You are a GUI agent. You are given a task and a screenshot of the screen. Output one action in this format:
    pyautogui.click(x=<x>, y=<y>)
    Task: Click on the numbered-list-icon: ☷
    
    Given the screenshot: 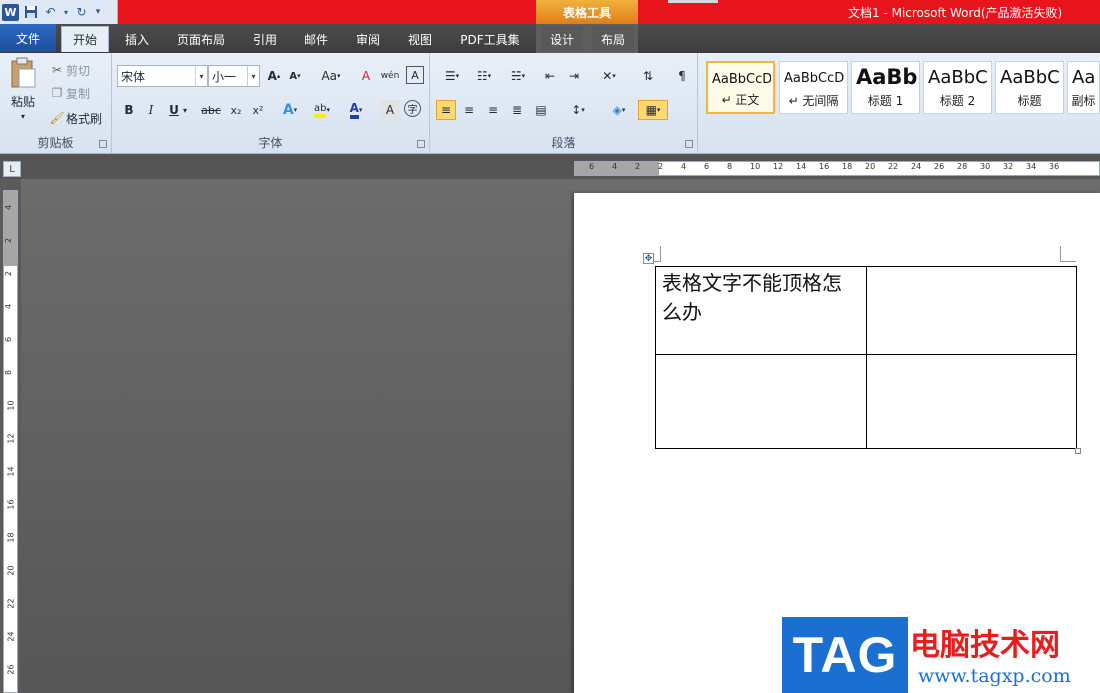 What is the action you would take?
    pyautogui.click(x=482, y=76)
    